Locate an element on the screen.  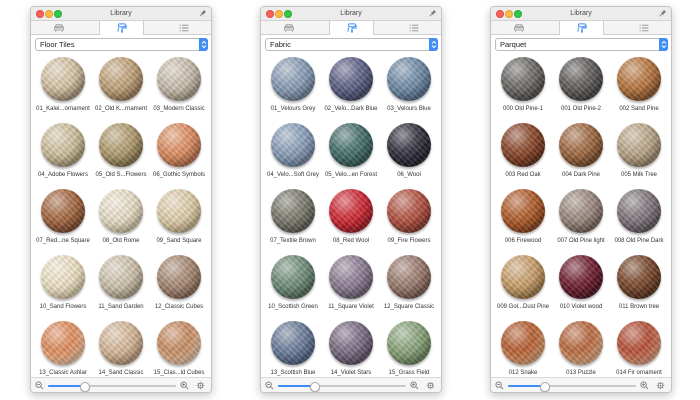
material-item: 11_Square Violet is located at coordinates (351, 283).